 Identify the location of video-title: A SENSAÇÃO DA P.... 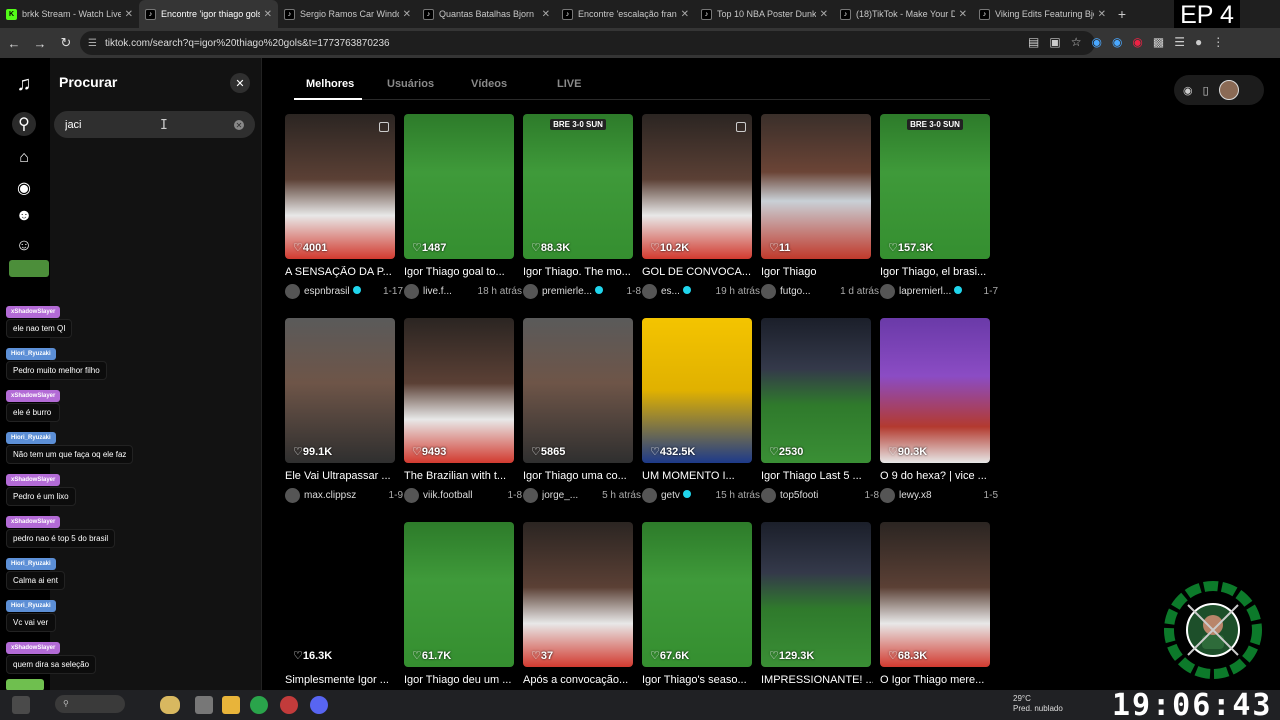
(341, 272).